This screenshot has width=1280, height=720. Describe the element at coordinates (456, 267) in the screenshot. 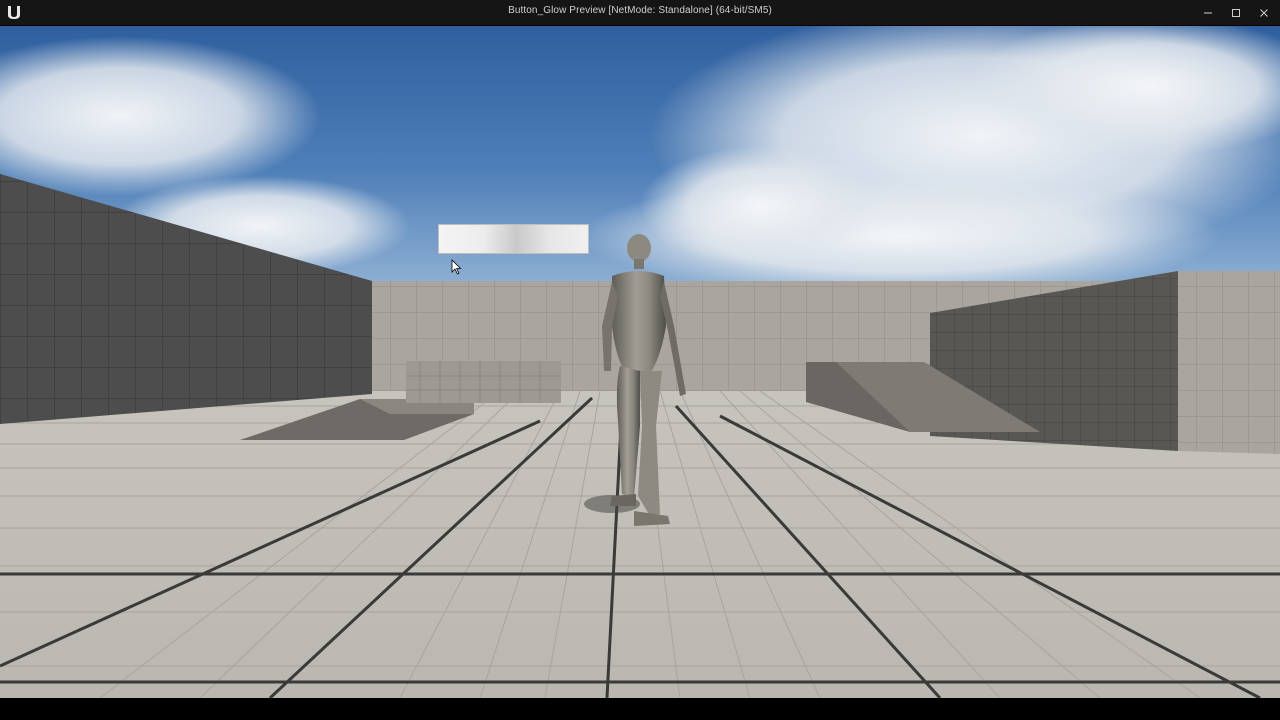

I see `mouse-pointer-icon` at that location.